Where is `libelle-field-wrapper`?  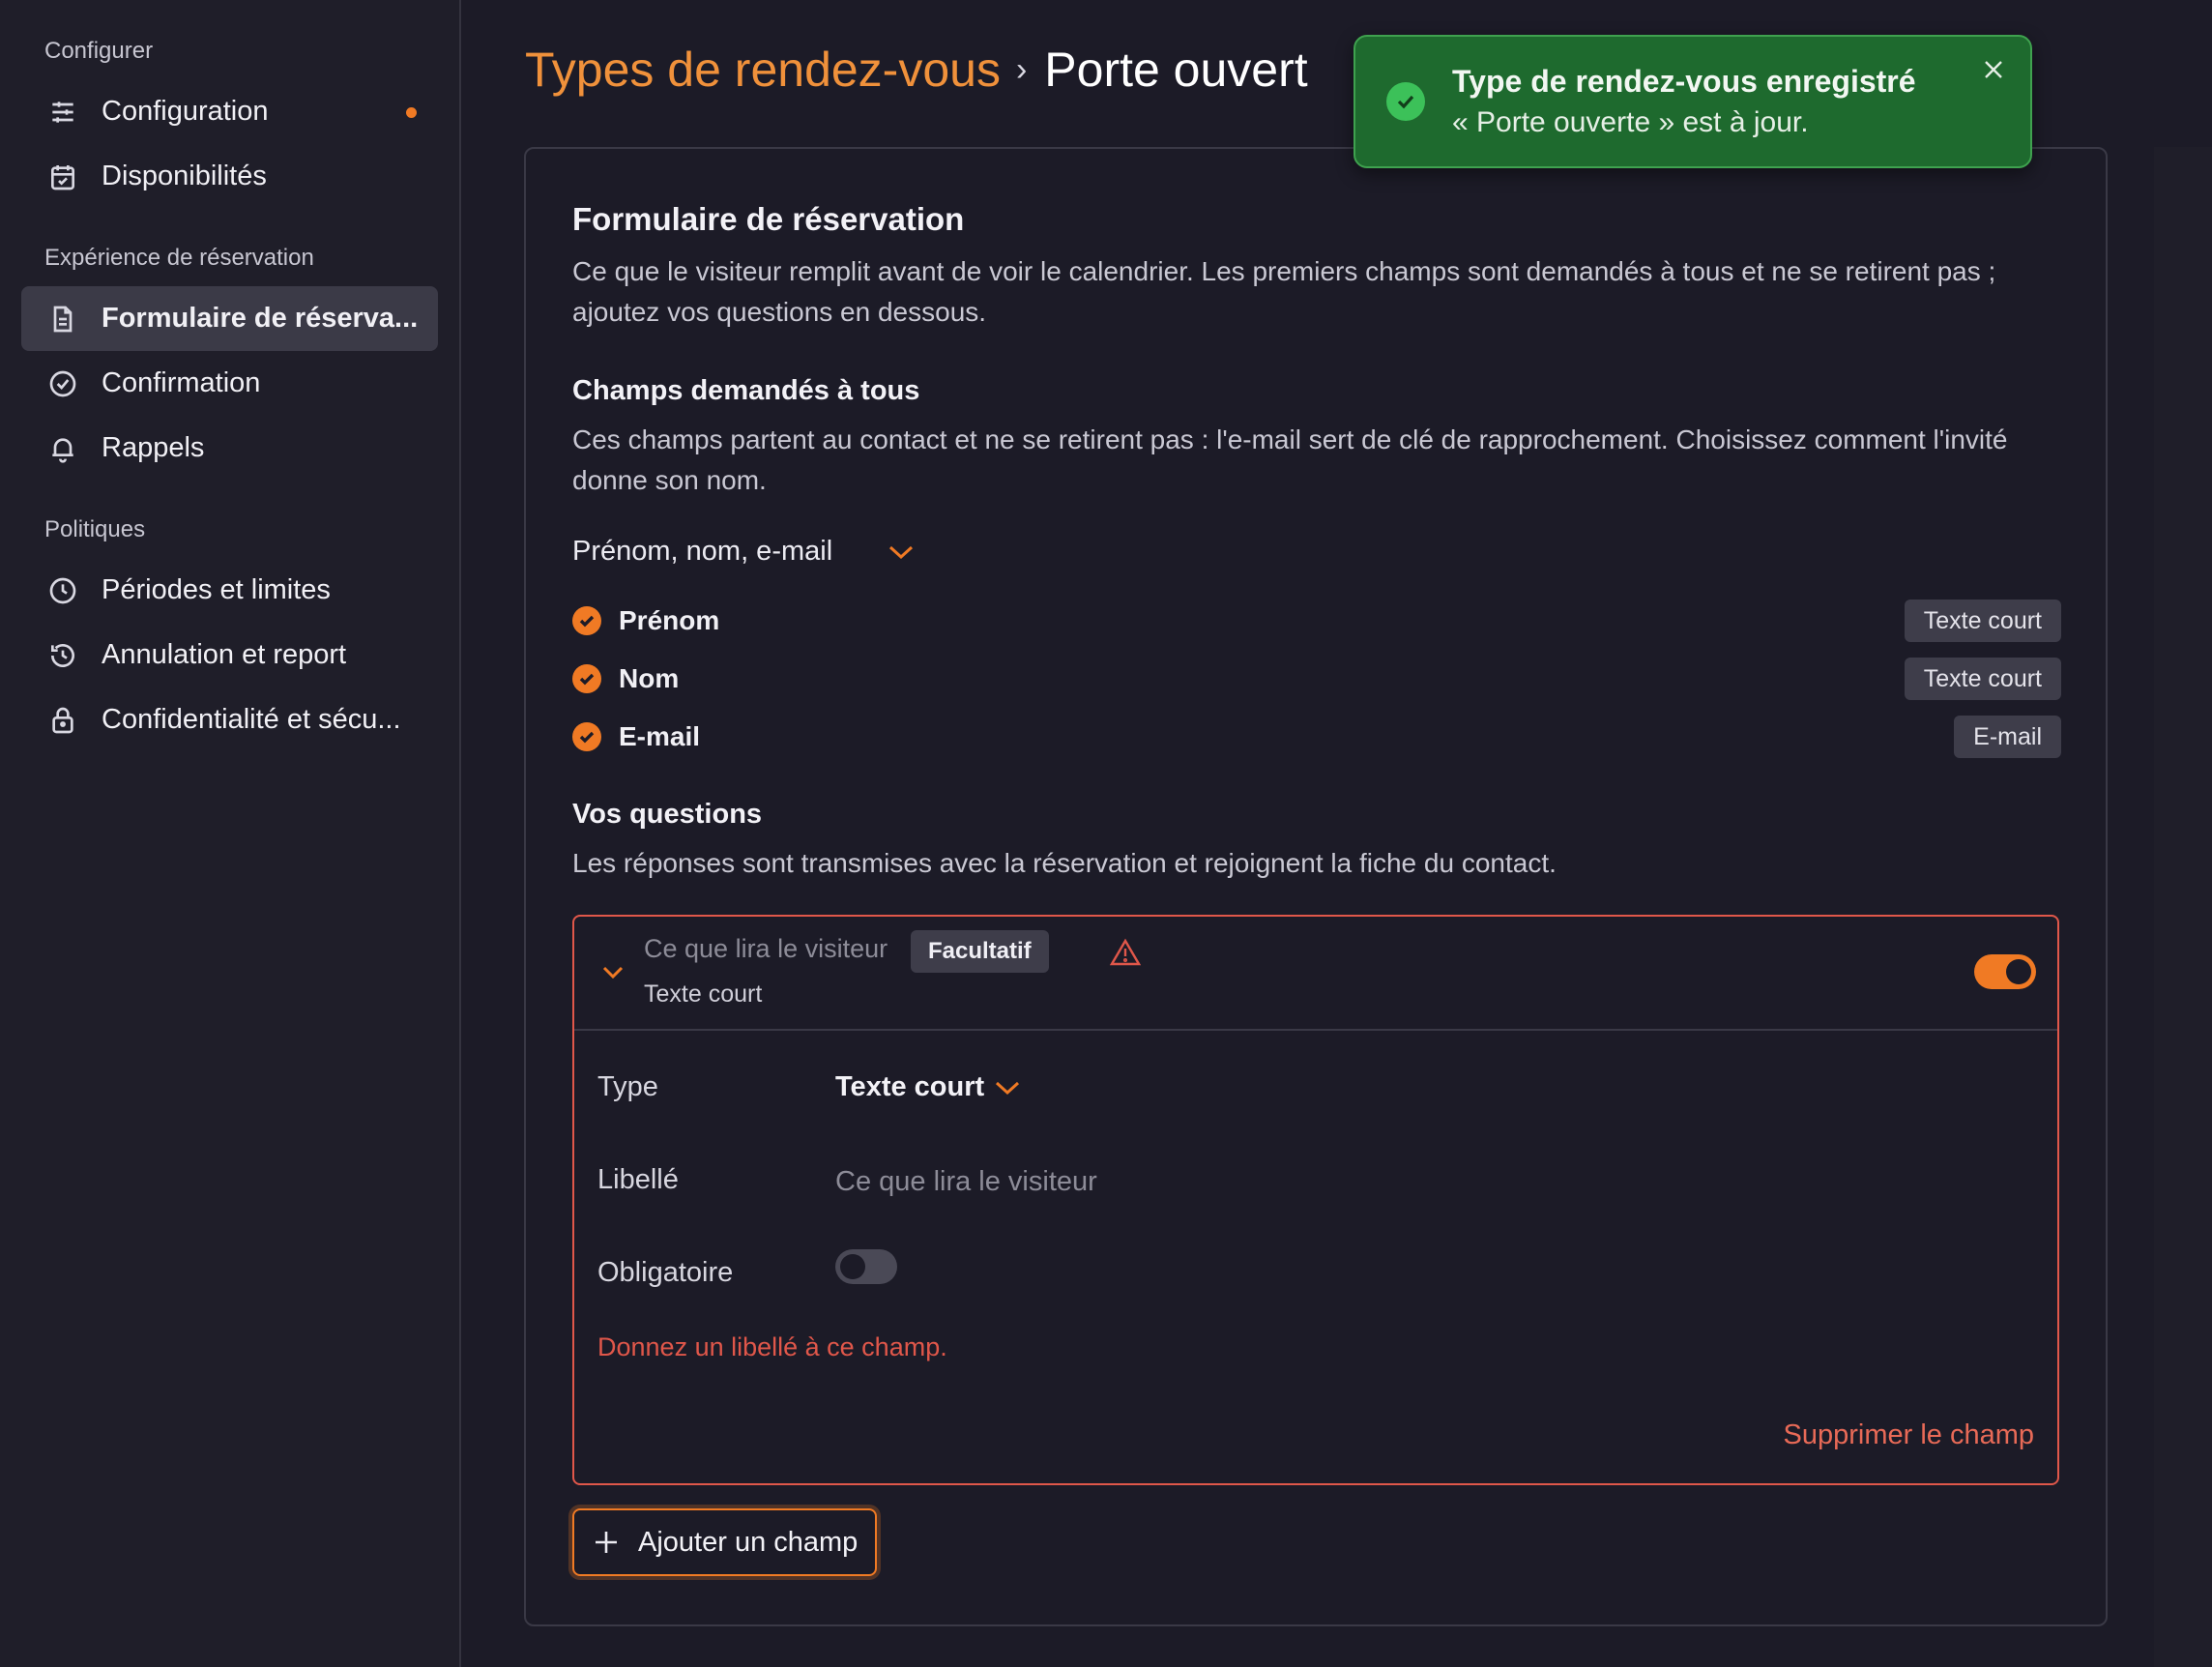 libelle-field-wrapper is located at coordinates (1173, 1181).